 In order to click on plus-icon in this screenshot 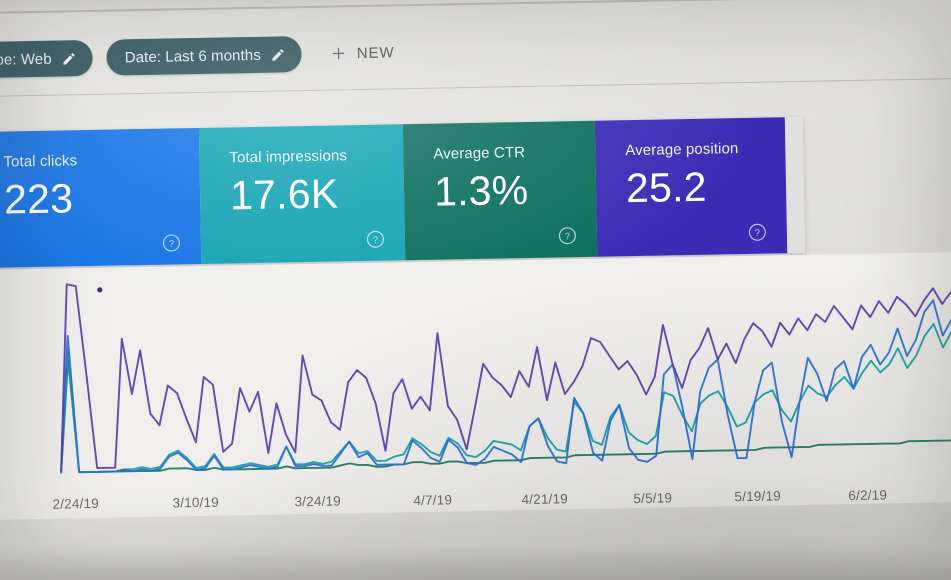, I will do `click(339, 53)`.